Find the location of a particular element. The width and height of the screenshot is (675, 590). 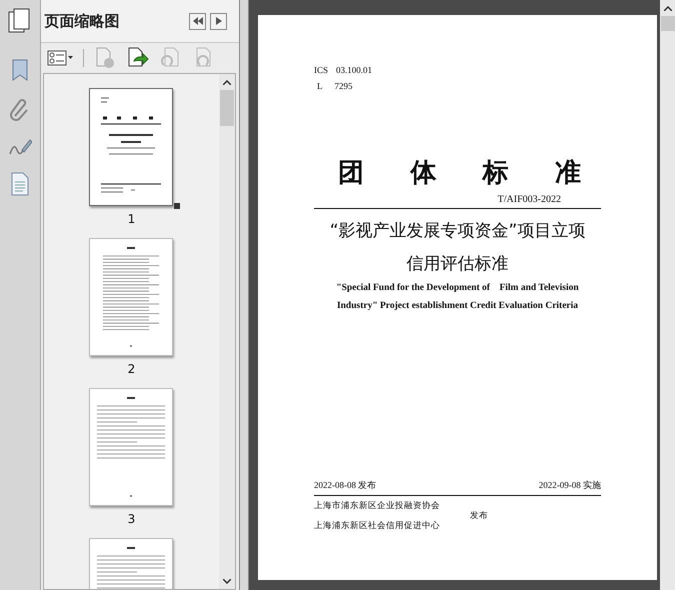

heading-character: 团 is located at coordinates (351, 173).